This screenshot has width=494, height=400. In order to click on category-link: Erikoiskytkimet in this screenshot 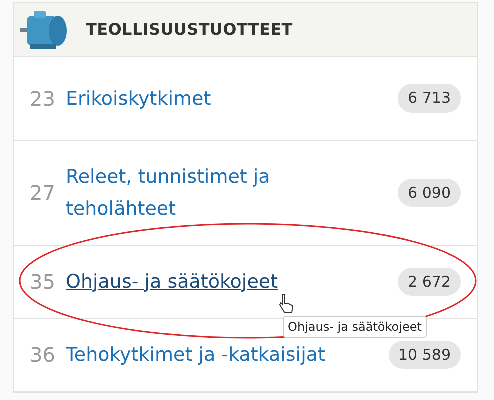, I will do `click(139, 98)`.